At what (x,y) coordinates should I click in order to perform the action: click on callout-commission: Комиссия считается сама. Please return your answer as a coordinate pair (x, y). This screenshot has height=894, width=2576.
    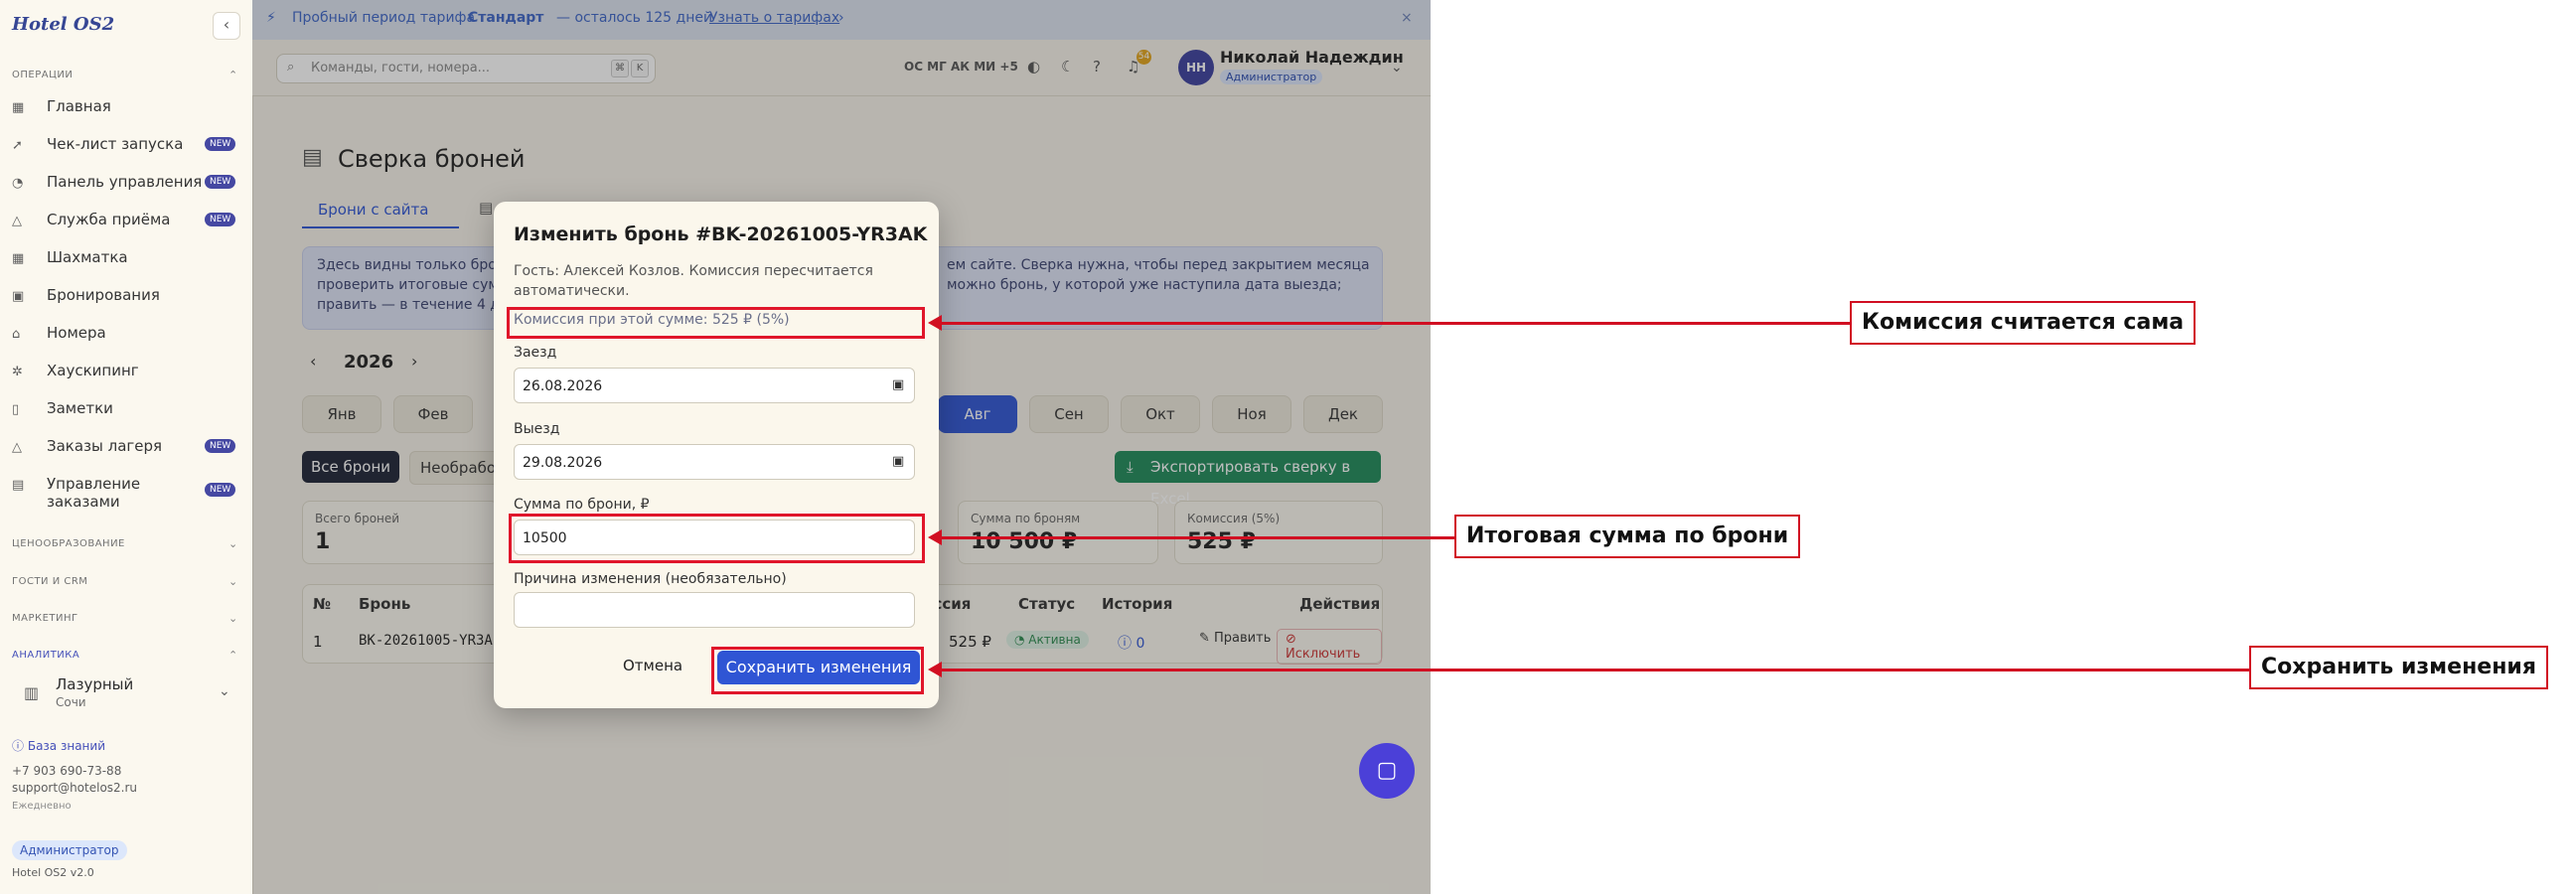
    Looking at the image, I should click on (2023, 323).